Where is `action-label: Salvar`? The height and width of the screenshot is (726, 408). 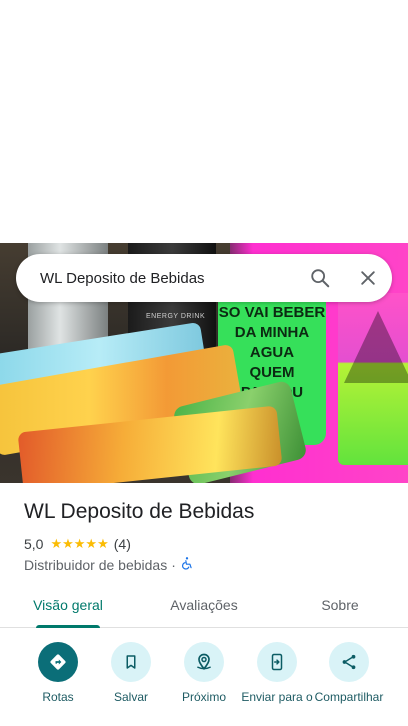
action-label: Salvar is located at coordinates (130, 697).